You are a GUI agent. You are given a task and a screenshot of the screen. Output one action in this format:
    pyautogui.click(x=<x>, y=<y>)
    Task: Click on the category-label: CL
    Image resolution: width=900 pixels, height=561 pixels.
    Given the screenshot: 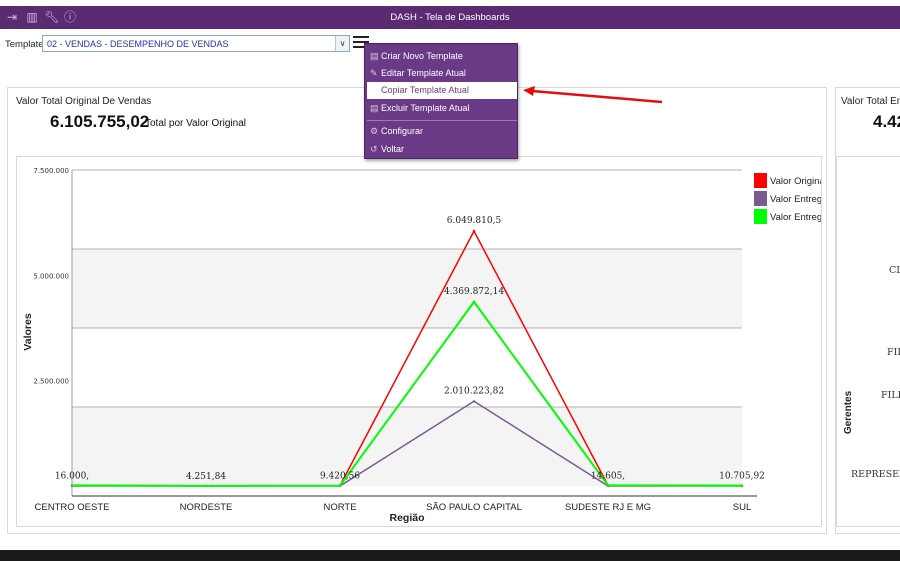 What is the action you would take?
    pyautogui.click(x=894, y=270)
    